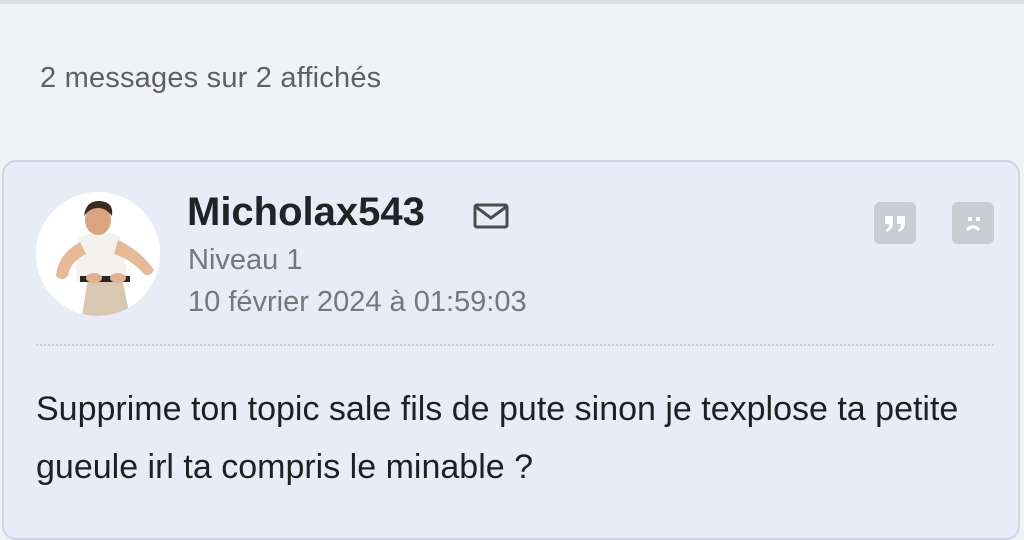 The width and height of the screenshot is (1024, 540). Describe the element at coordinates (973, 223) in the screenshot. I see `sad-face-report-icon` at that location.